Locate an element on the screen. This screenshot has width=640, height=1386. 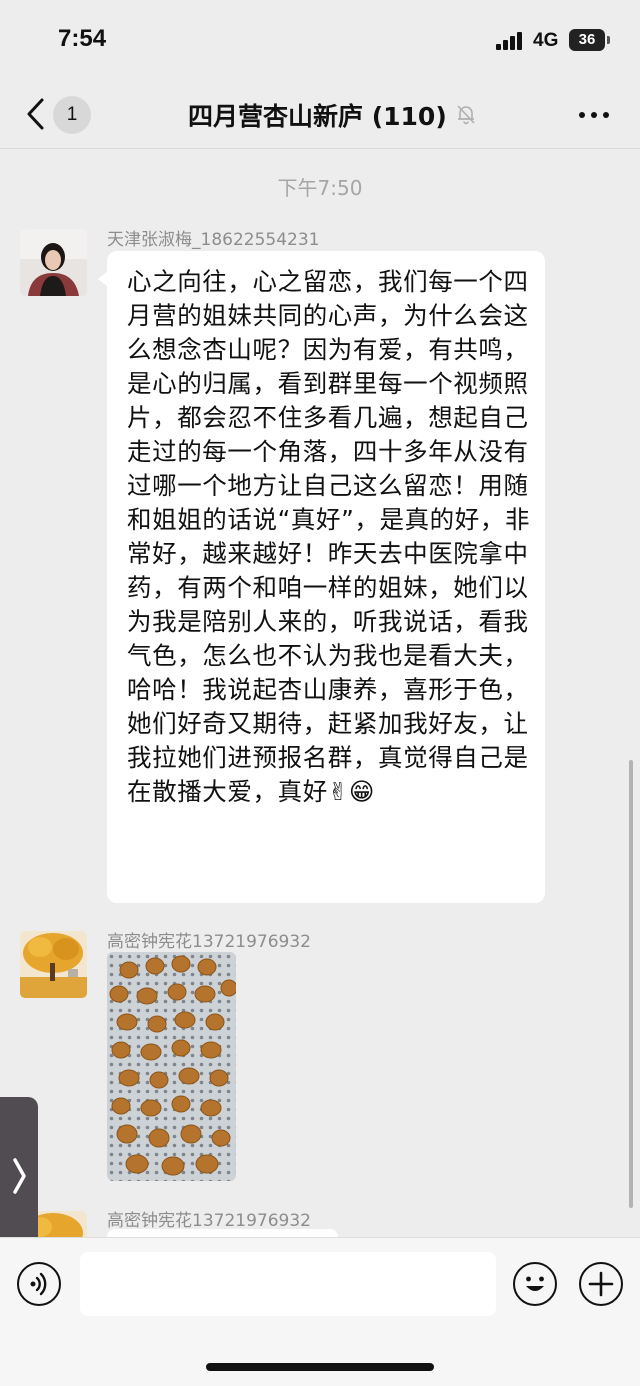
status-bar: 7:54 4G 36 is located at coordinates (320, 40).